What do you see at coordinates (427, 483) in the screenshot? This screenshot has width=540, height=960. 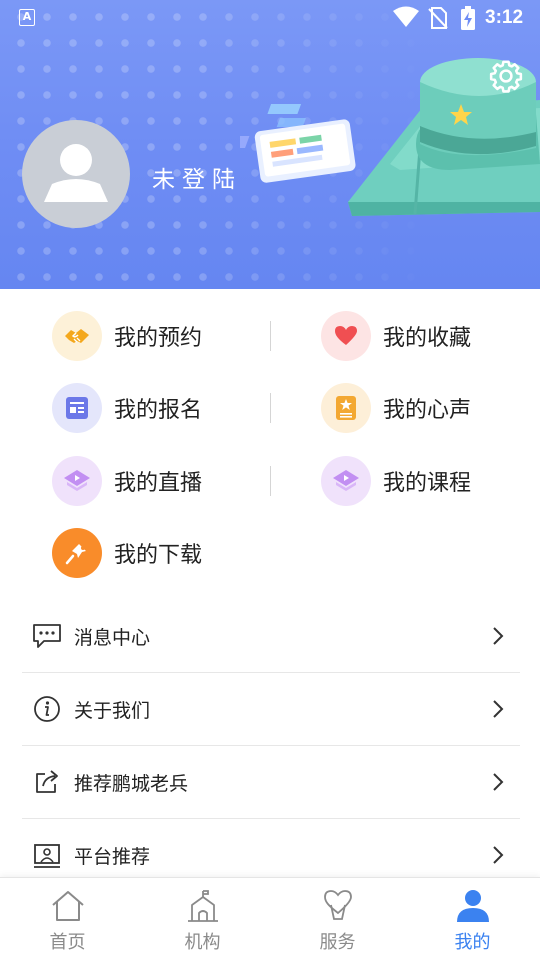 I see `grid-label: 我的课程` at bounding box center [427, 483].